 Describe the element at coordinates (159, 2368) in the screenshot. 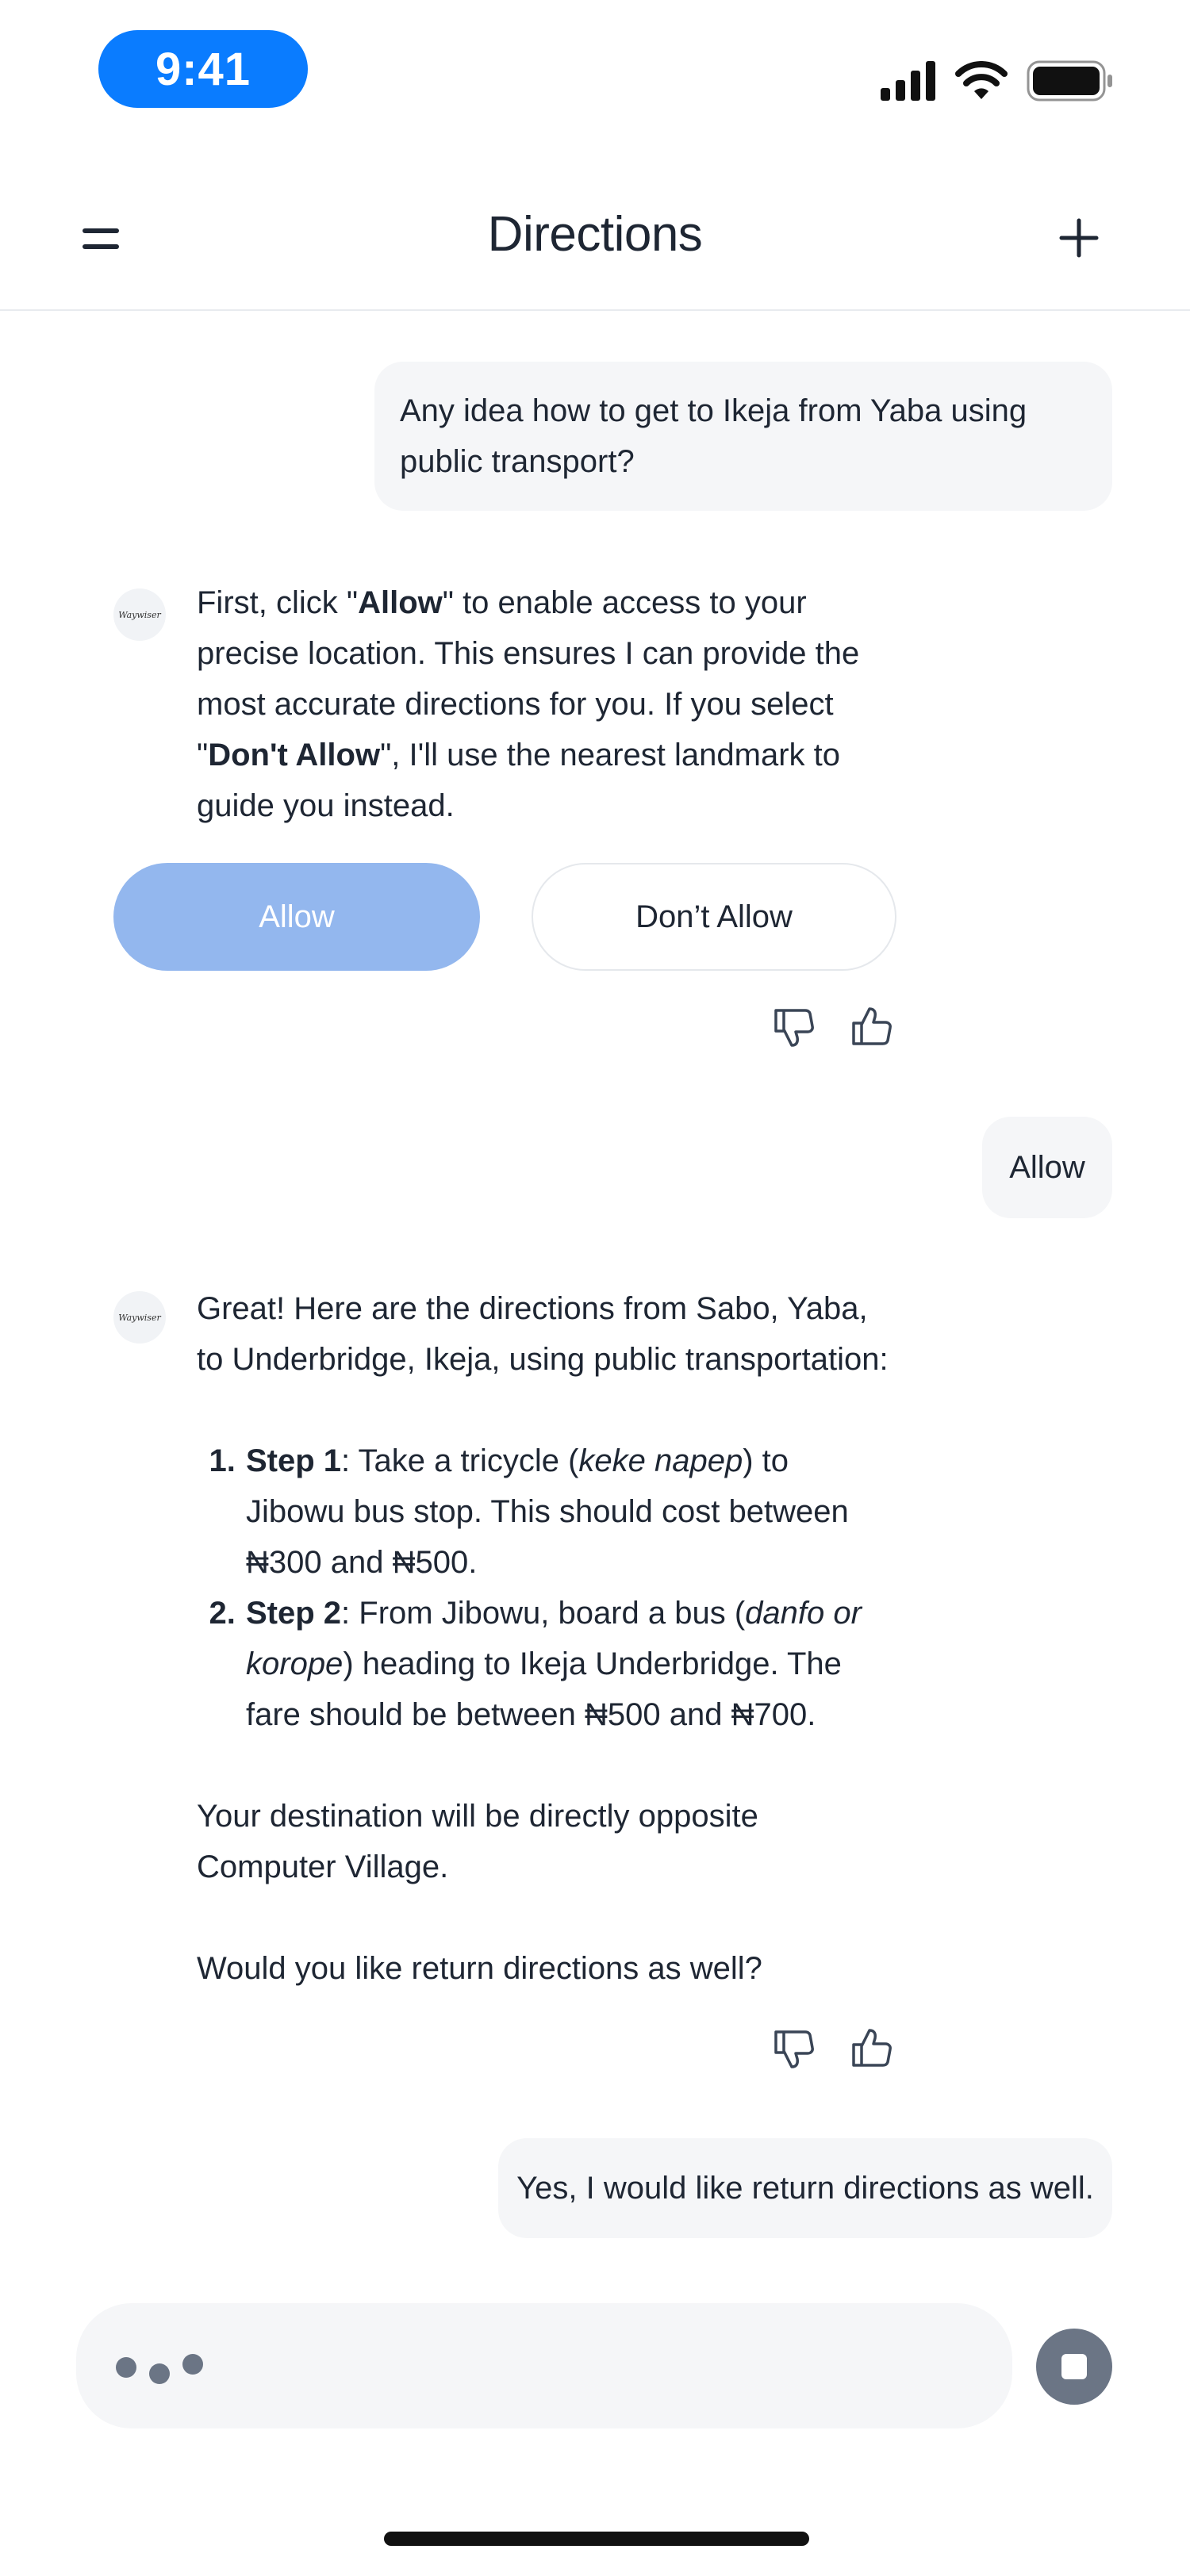

I see `typing-indicator-icon` at that location.